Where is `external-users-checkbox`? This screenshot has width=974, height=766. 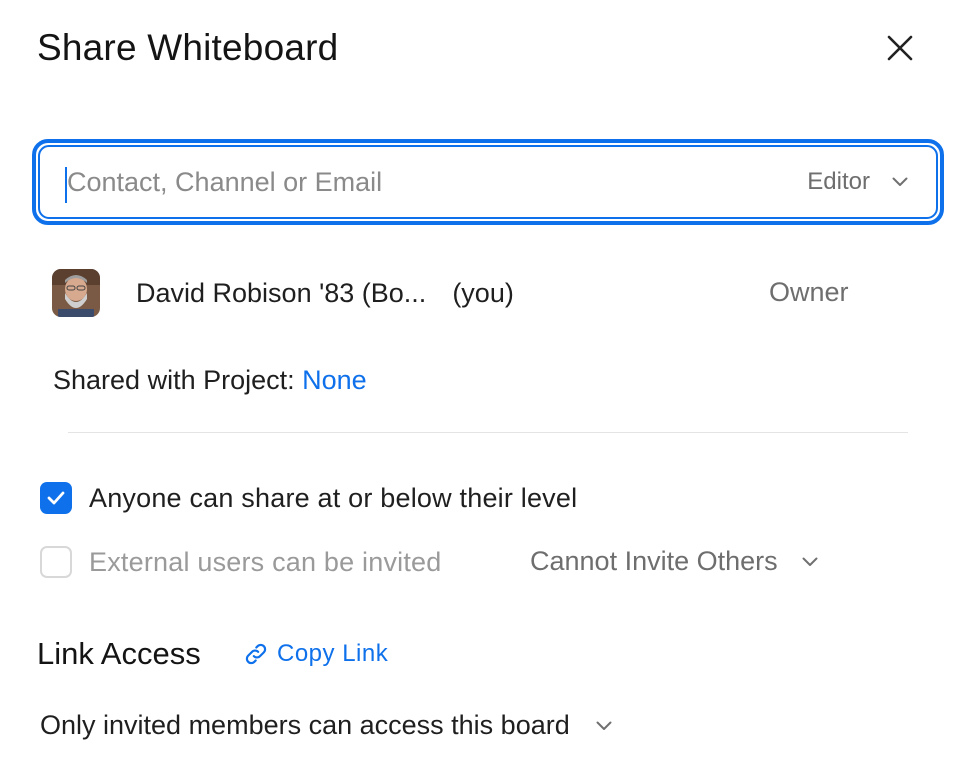 external-users-checkbox is located at coordinates (56, 562).